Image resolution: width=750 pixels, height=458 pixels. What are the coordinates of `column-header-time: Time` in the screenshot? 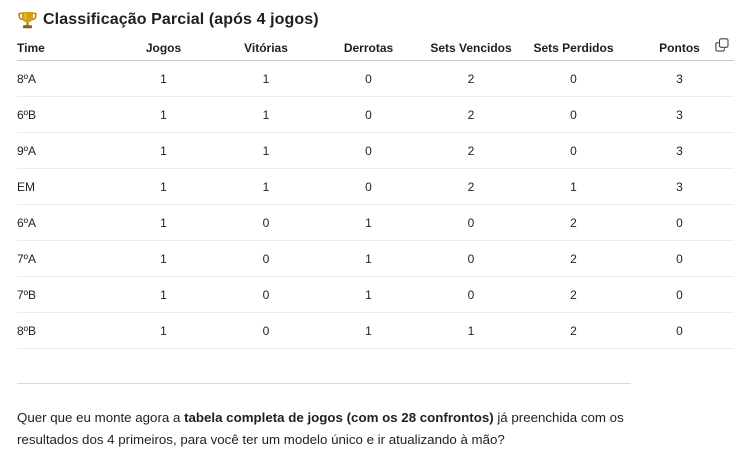 It's located at (64, 48).